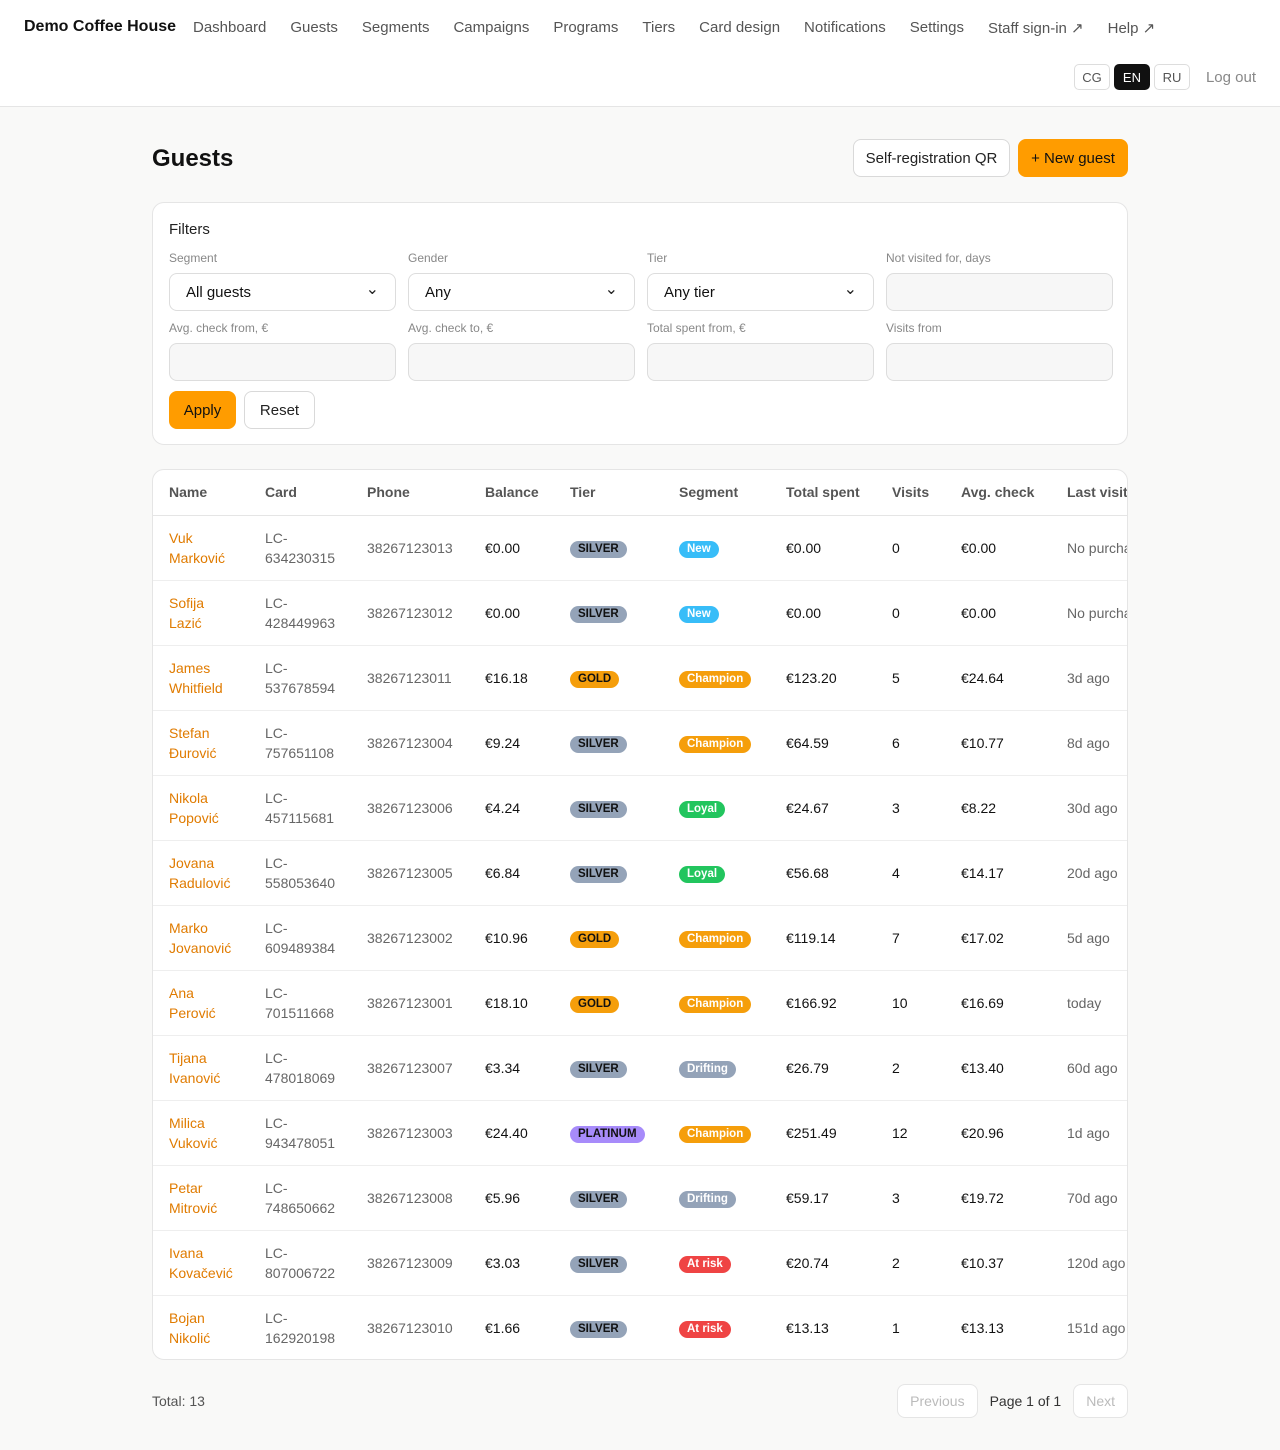 This screenshot has width=1280, height=1450. What do you see at coordinates (201, 1327) in the screenshot?
I see `guest-name-link: Bojan Nikolić` at bounding box center [201, 1327].